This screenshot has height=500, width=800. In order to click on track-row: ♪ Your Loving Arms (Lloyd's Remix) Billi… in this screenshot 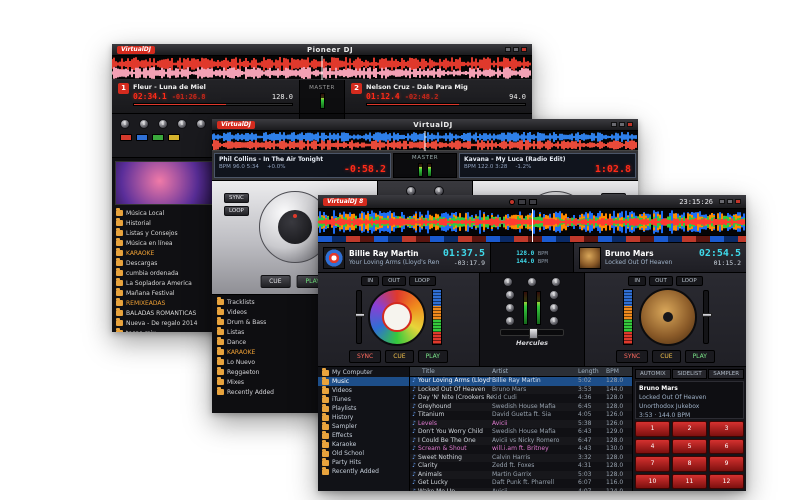, I will do `click(521, 381)`.